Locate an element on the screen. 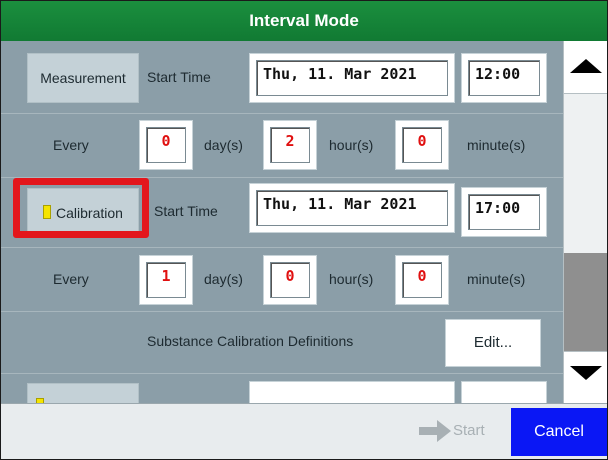  calibration-minutes-value: 0 is located at coordinates (422, 280).